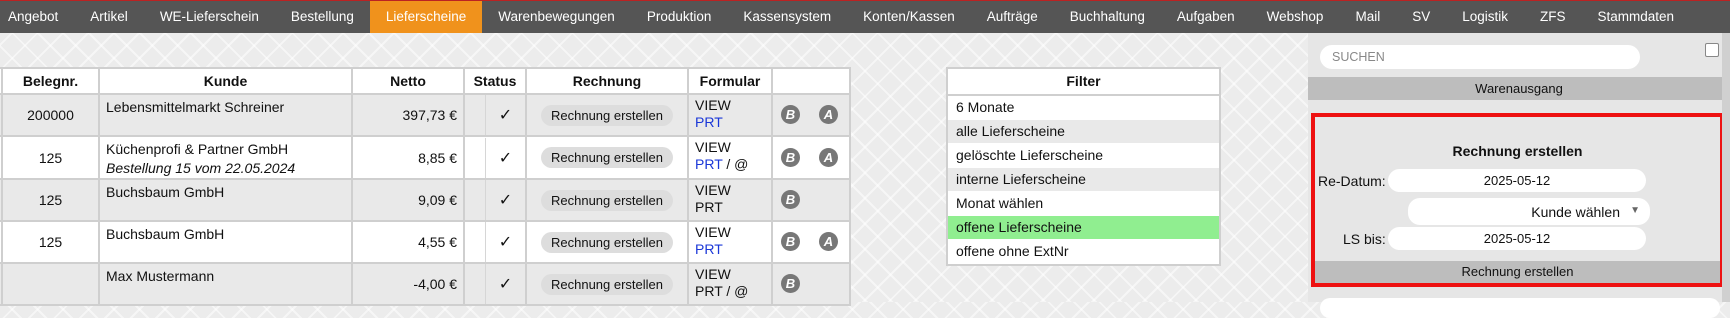  What do you see at coordinates (1553, 17) in the screenshot?
I see `nav-item-zfs: ZFS` at bounding box center [1553, 17].